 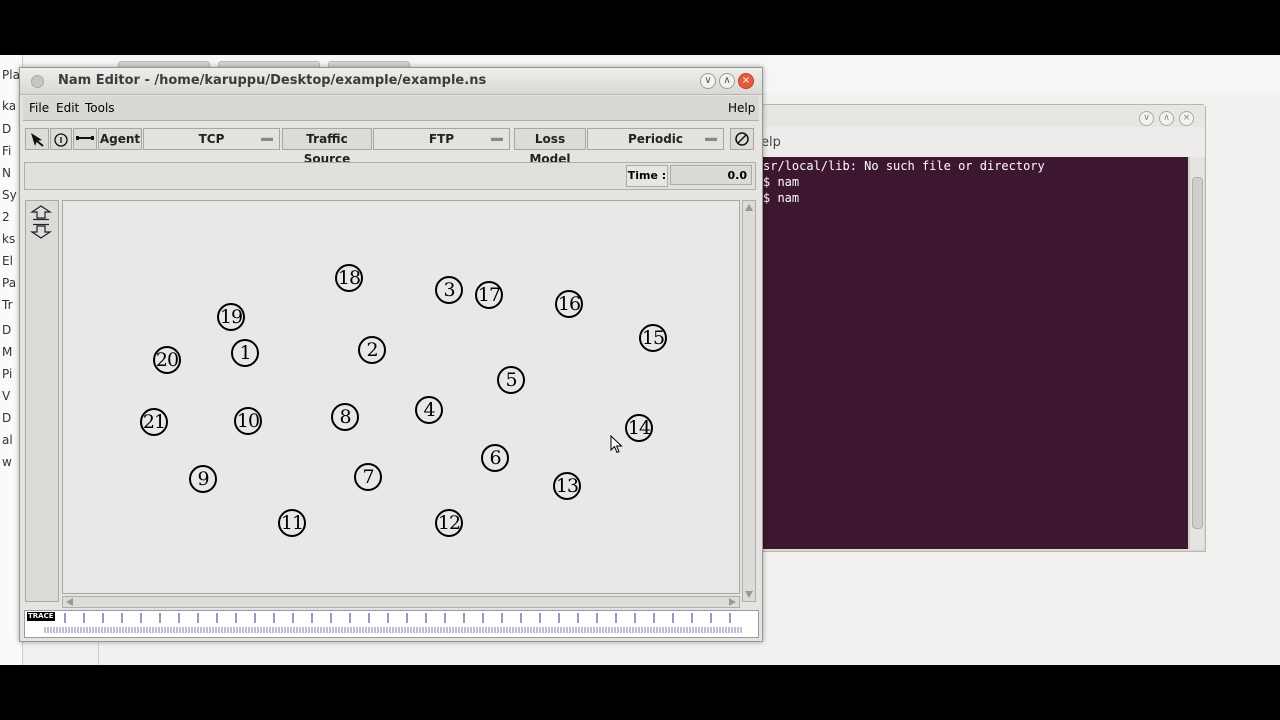 What do you see at coordinates (640, 692) in the screenshot?
I see `letterbox-bottom` at bounding box center [640, 692].